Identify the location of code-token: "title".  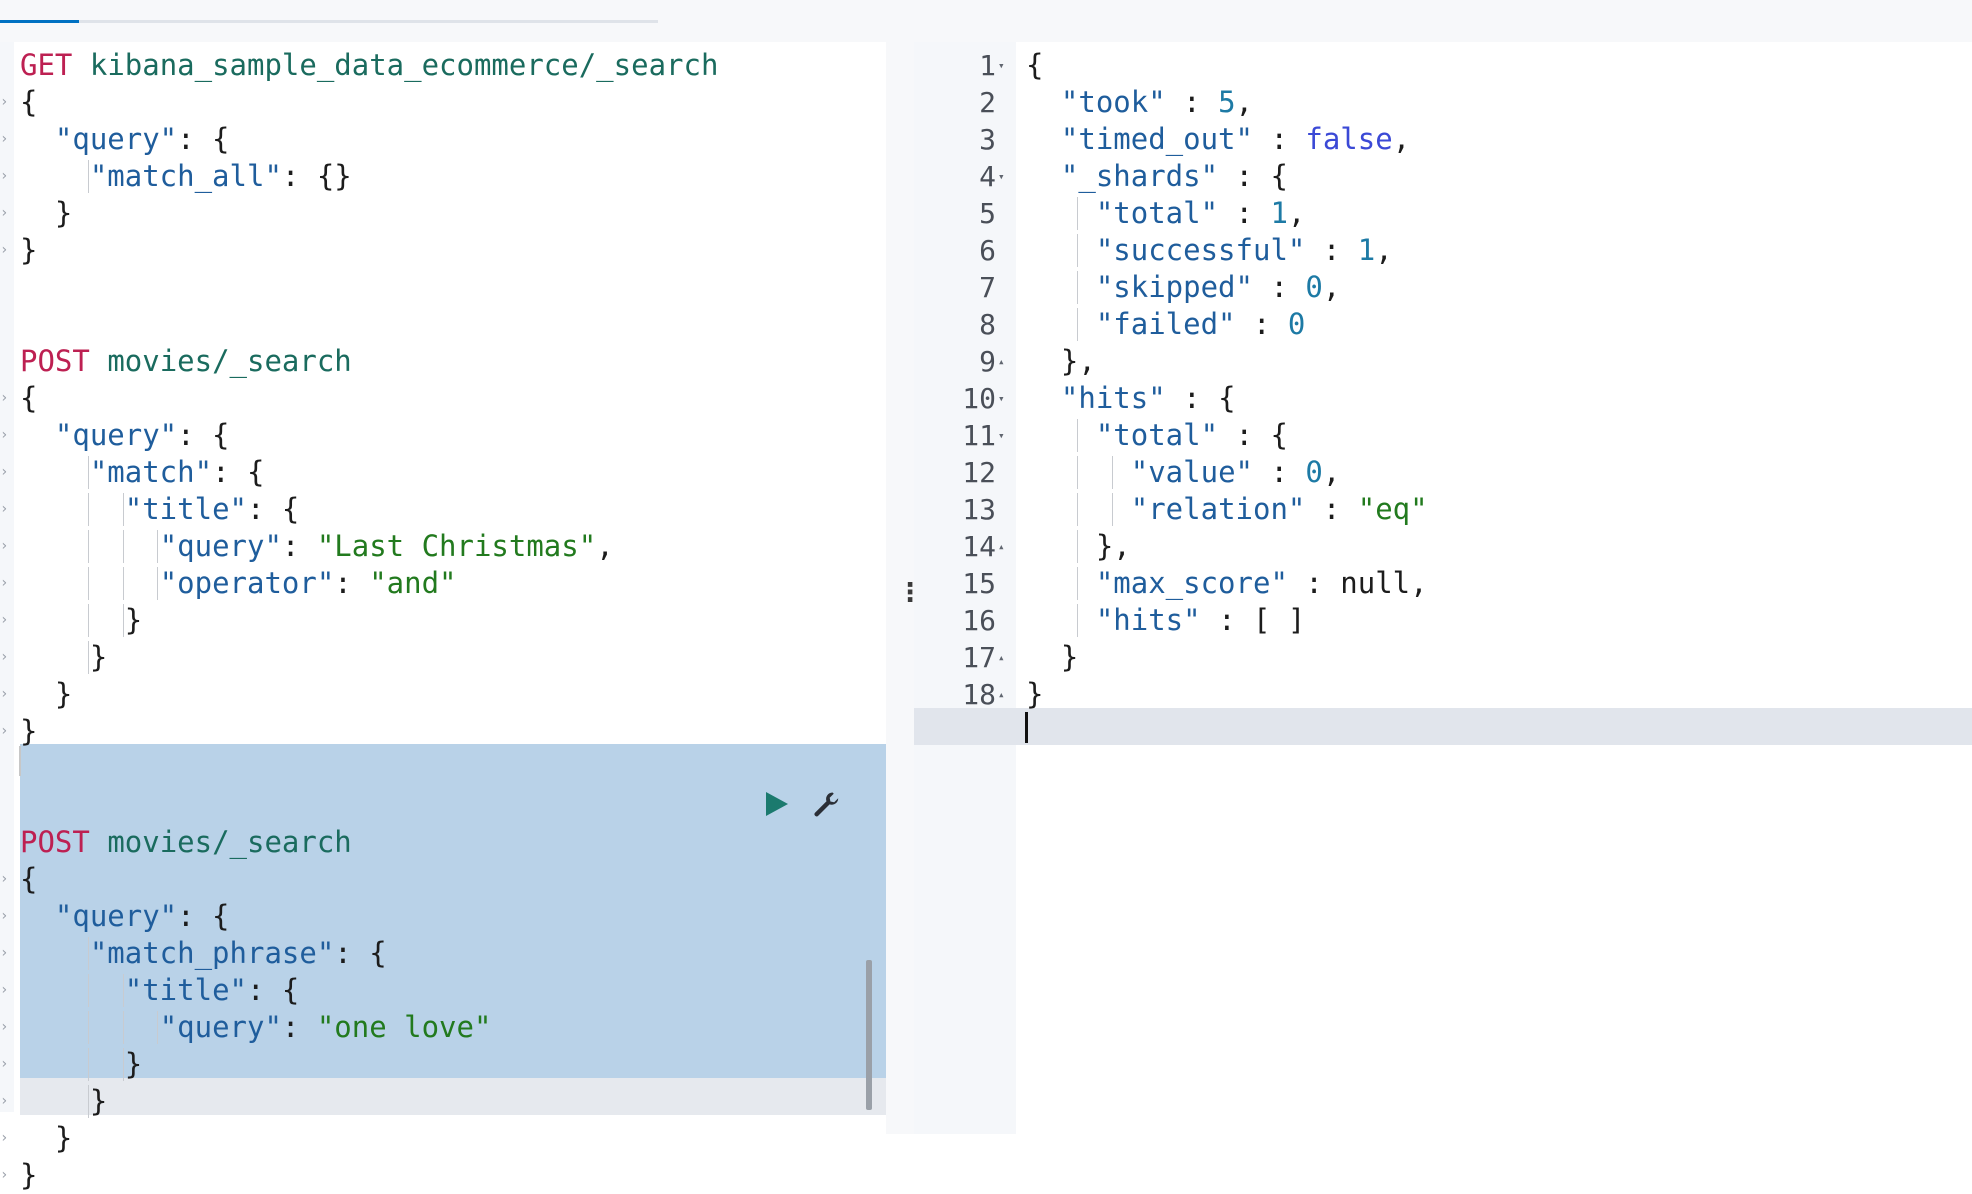
(185, 990).